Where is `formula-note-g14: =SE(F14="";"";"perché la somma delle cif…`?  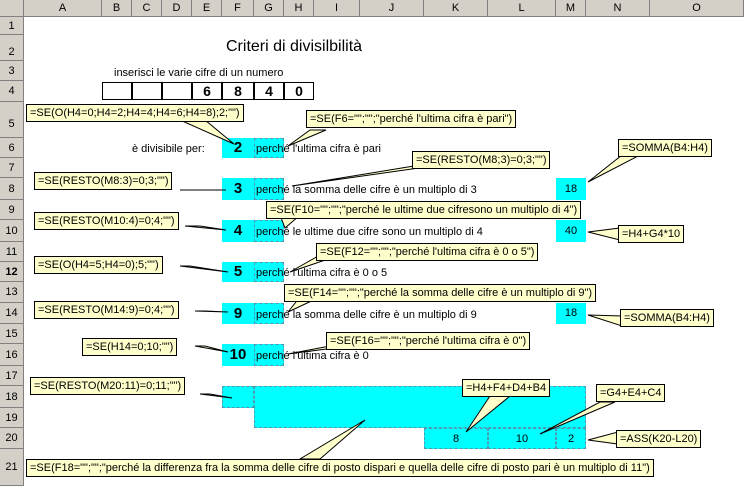 formula-note-g14: =SE(F14="";"";"perché la somma delle cif… is located at coordinates (440, 293).